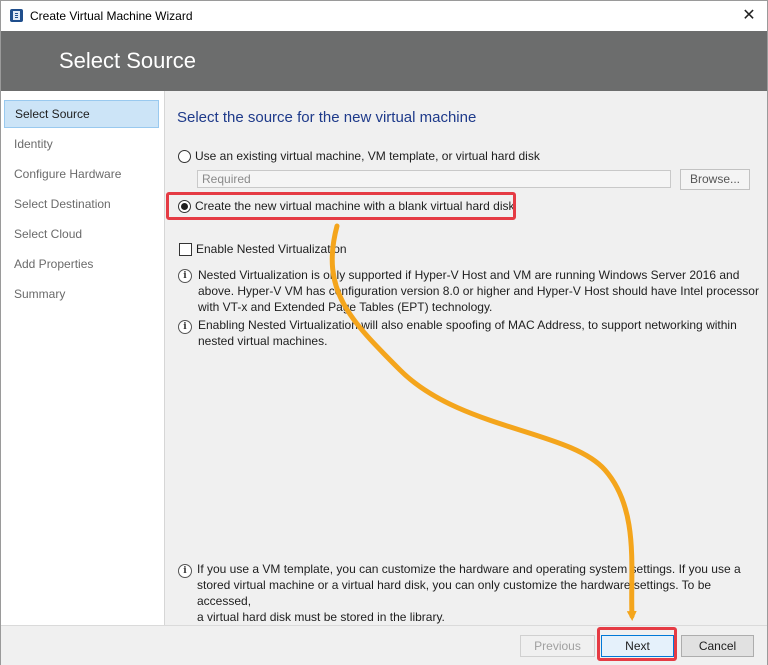 This screenshot has height=665, width=768. Describe the element at coordinates (185, 249) in the screenshot. I see `nested-virtualization-checkbox` at that location.